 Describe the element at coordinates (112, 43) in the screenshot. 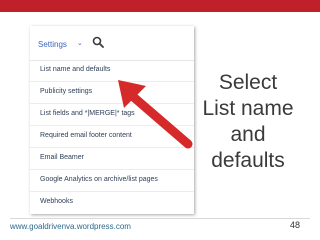

I see `menu-header: Settings ⌄` at that location.